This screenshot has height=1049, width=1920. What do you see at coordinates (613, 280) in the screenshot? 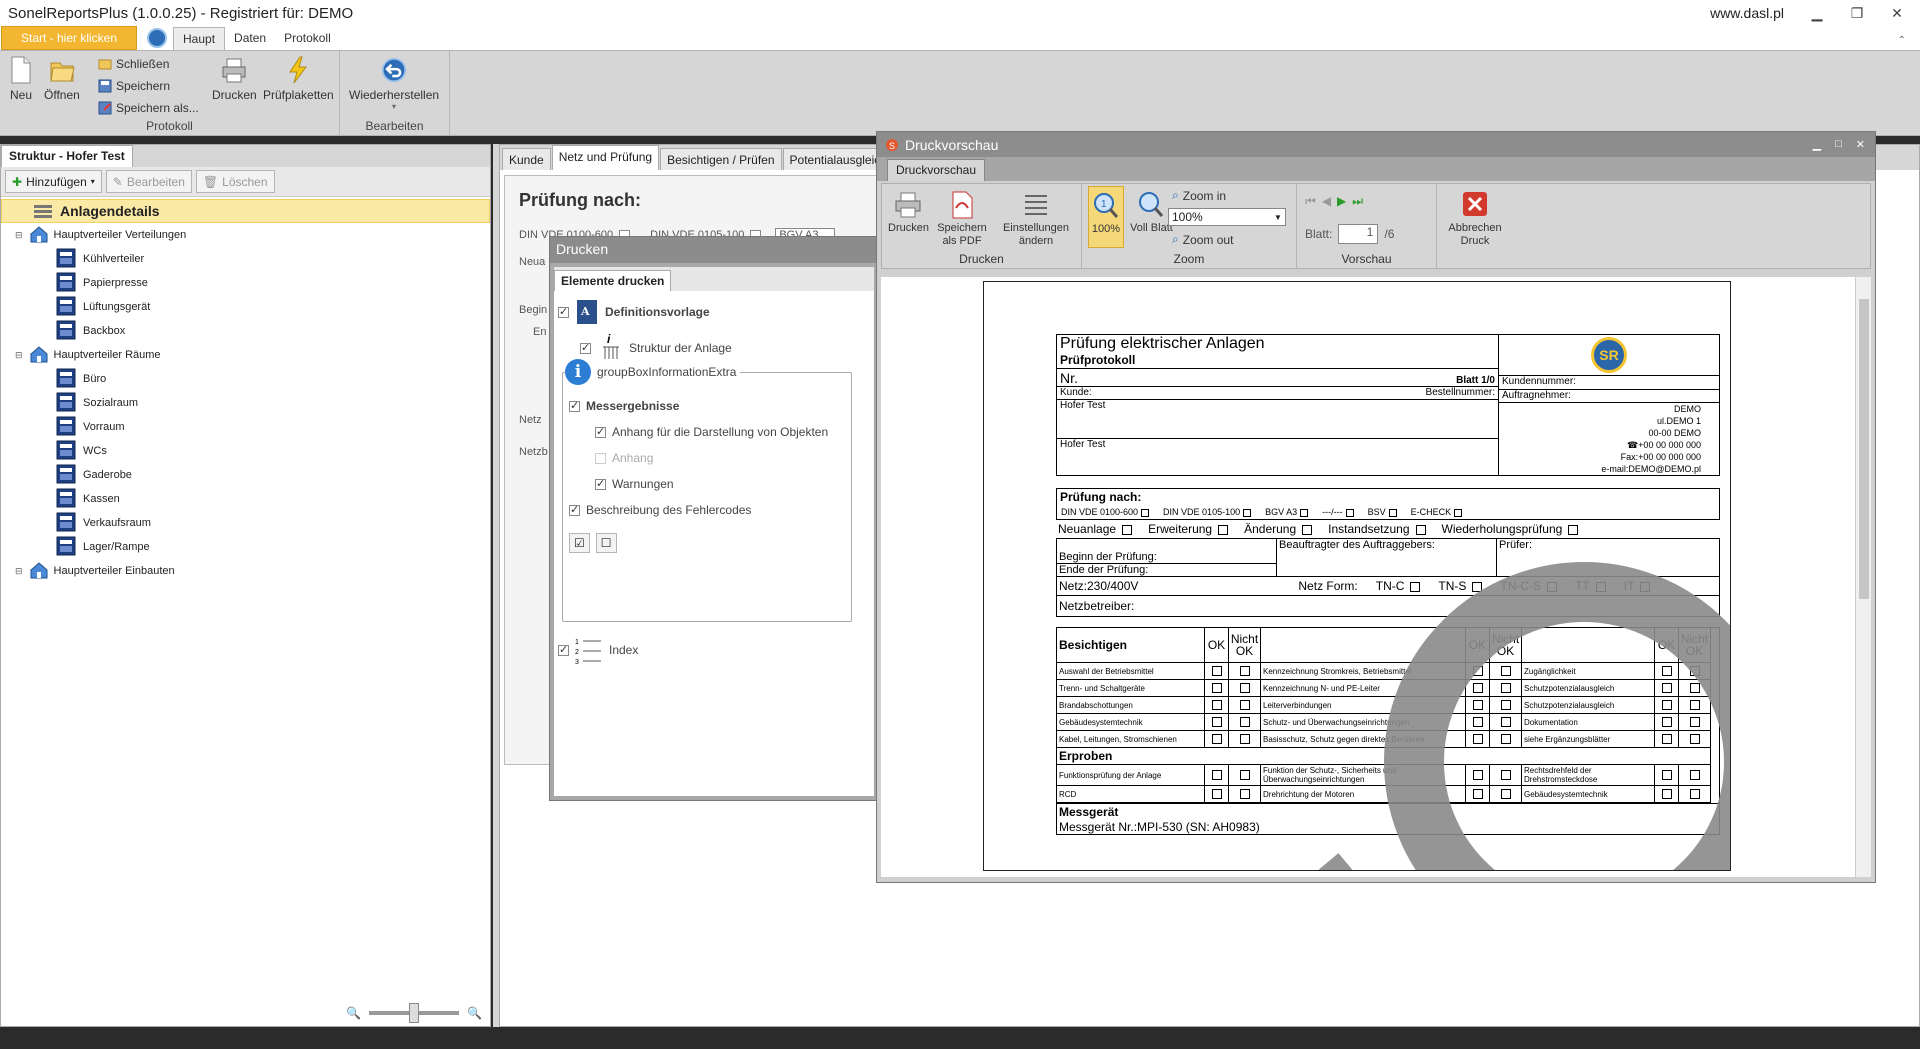
I see `print-elements-tab: Elemente drucken` at bounding box center [613, 280].